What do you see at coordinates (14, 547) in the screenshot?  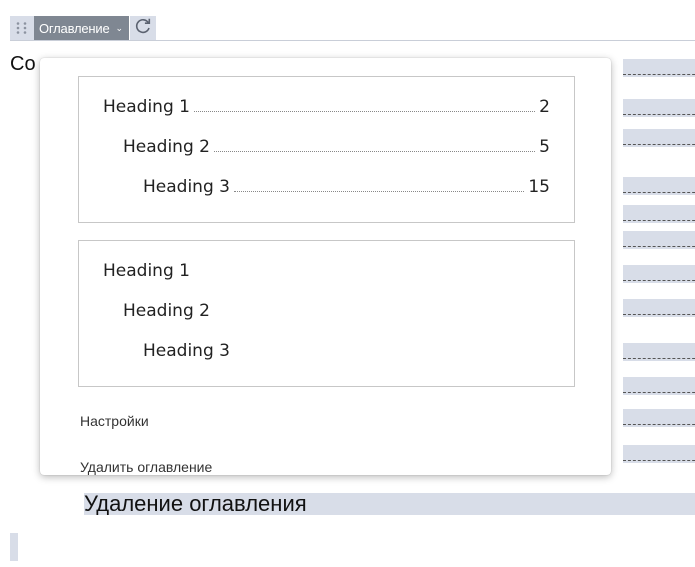 I see `document-cursor-mark` at bounding box center [14, 547].